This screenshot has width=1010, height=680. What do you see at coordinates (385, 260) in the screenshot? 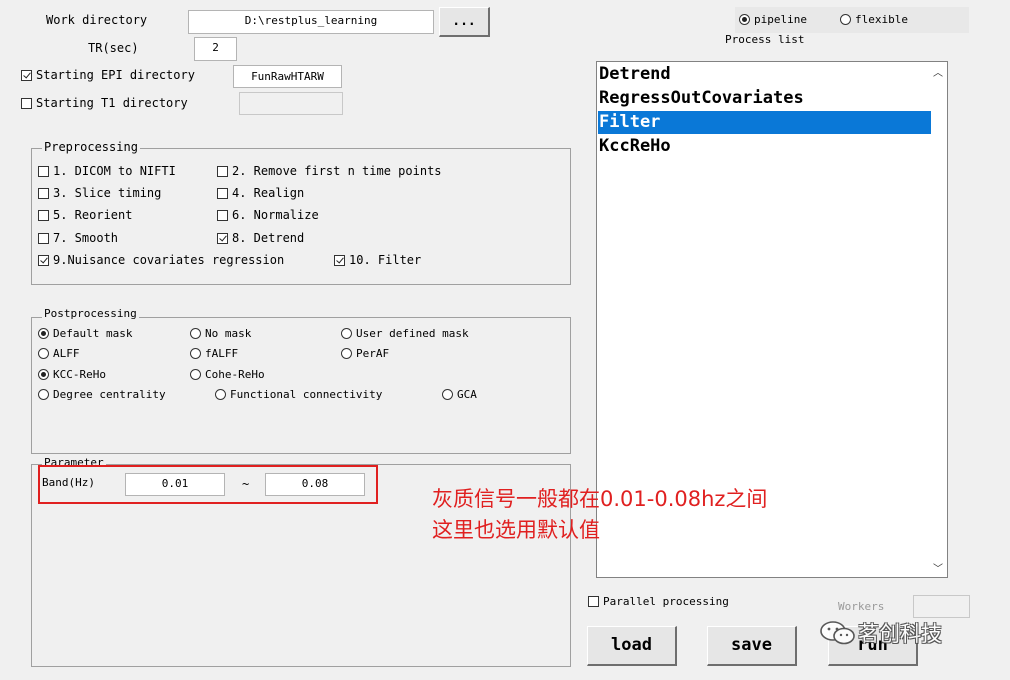
I see `checkbox-label: 10. Filter` at bounding box center [385, 260].